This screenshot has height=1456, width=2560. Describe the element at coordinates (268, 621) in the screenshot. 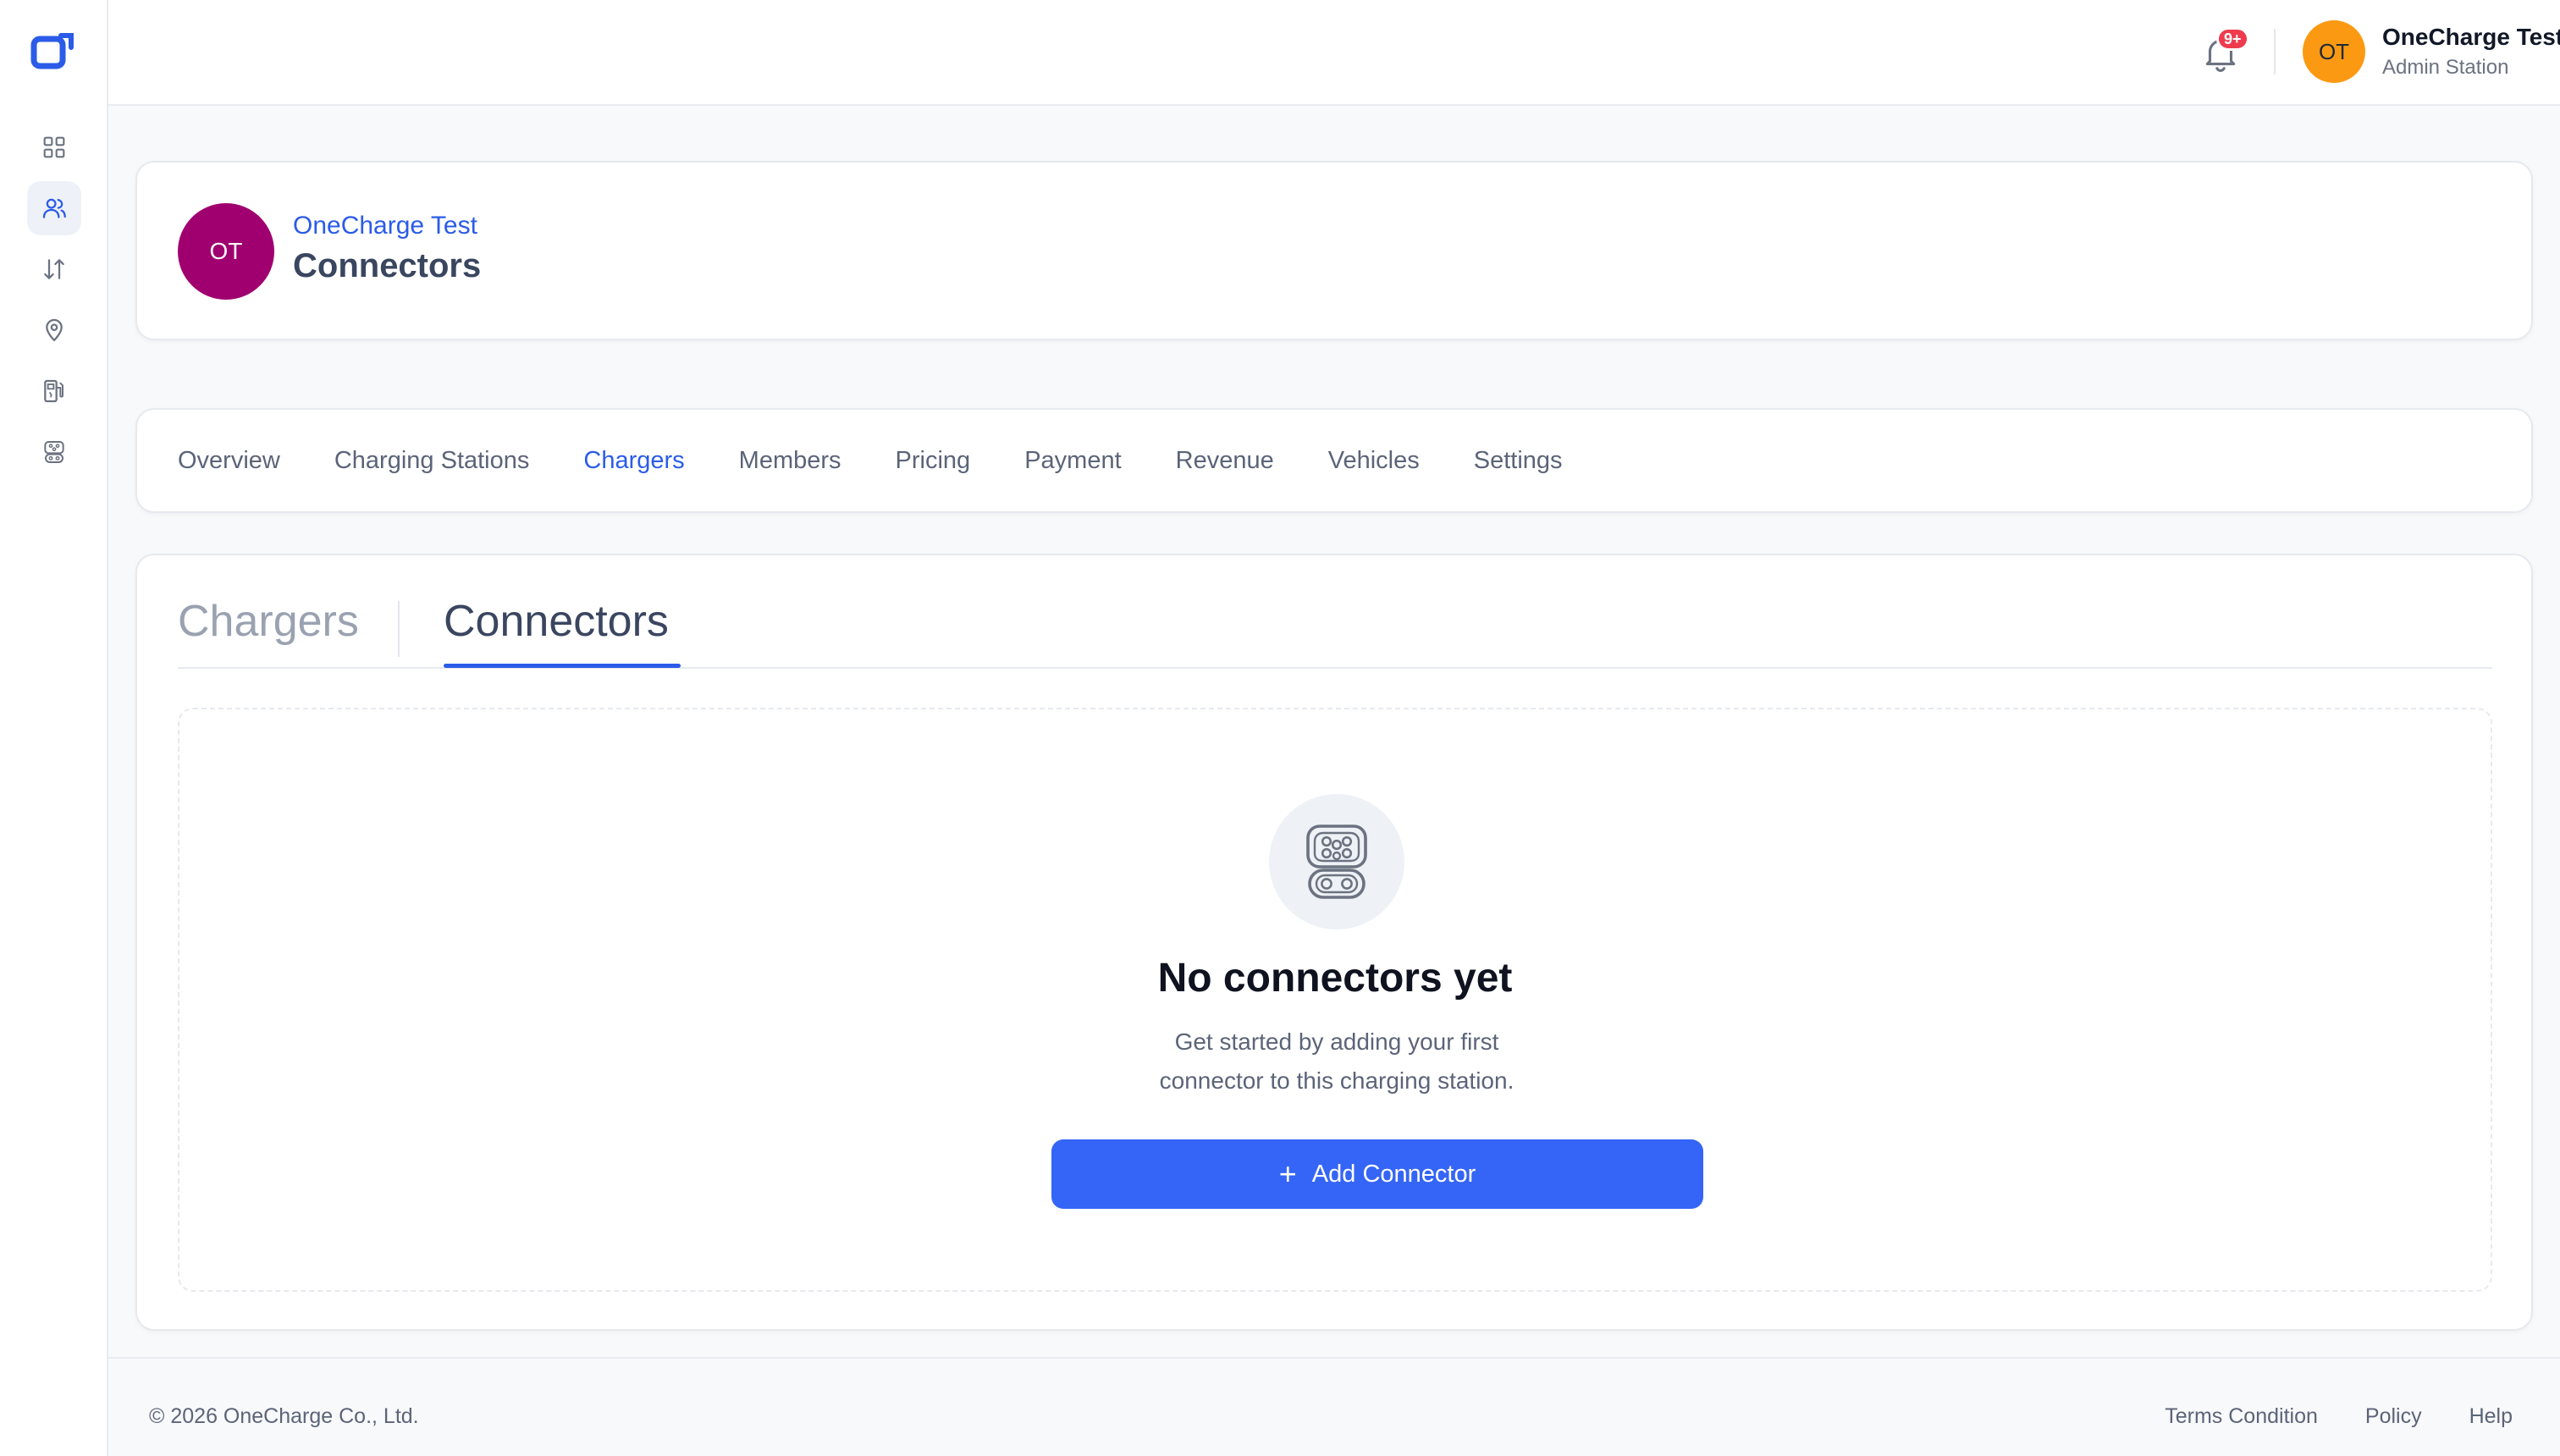

I see `sub-tab-chargers: Chargers` at that location.